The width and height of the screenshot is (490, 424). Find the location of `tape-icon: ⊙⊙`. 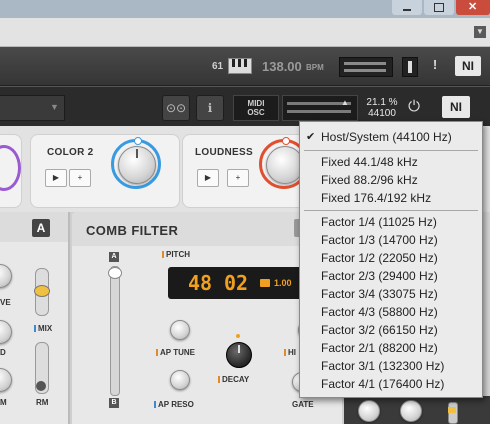

tape-icon: ⊙⊙ is located at coordinates (176, 108).